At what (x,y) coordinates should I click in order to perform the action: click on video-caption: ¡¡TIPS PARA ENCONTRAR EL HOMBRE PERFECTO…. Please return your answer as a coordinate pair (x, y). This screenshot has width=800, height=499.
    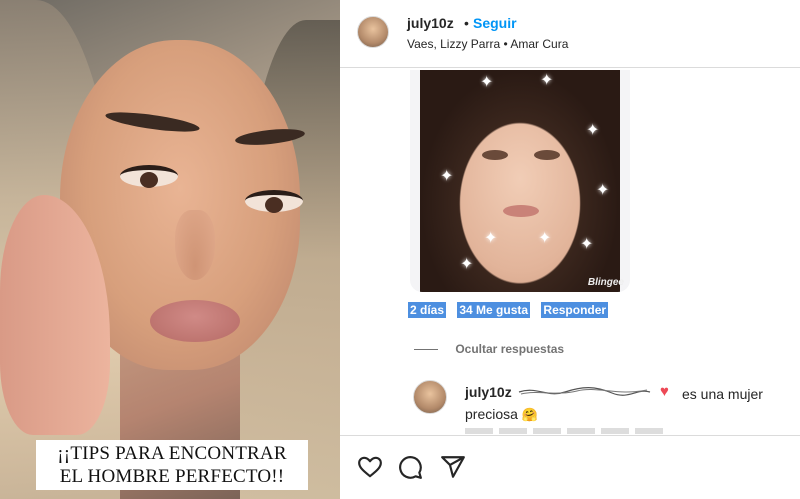
    Looking at the image, I should click on (172, 465).